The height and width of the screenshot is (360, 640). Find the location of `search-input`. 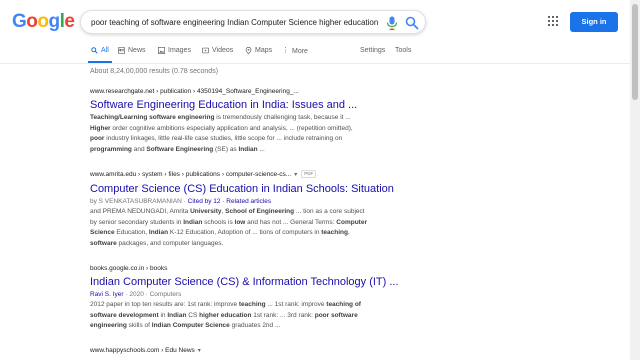

search-input is located at coordinates (235, 22).